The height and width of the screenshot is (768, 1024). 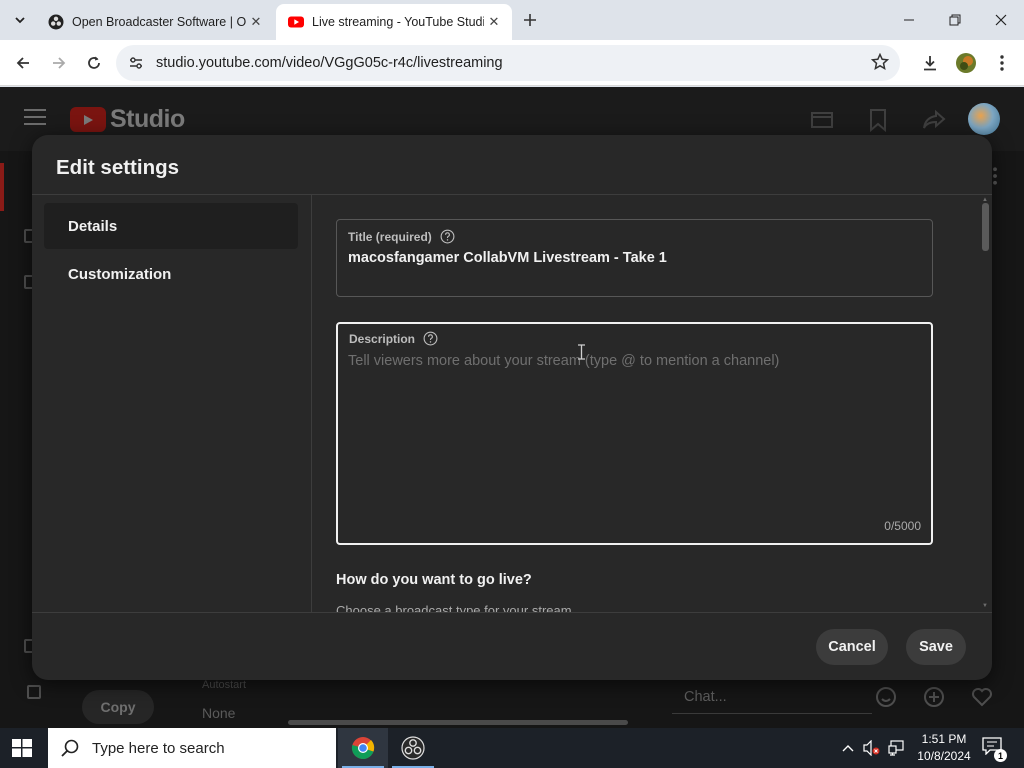 What do you see at coordinates (902, 526) in the screenshot?
I see `character-counter: 0/5000` at bounding box center [902, 526].